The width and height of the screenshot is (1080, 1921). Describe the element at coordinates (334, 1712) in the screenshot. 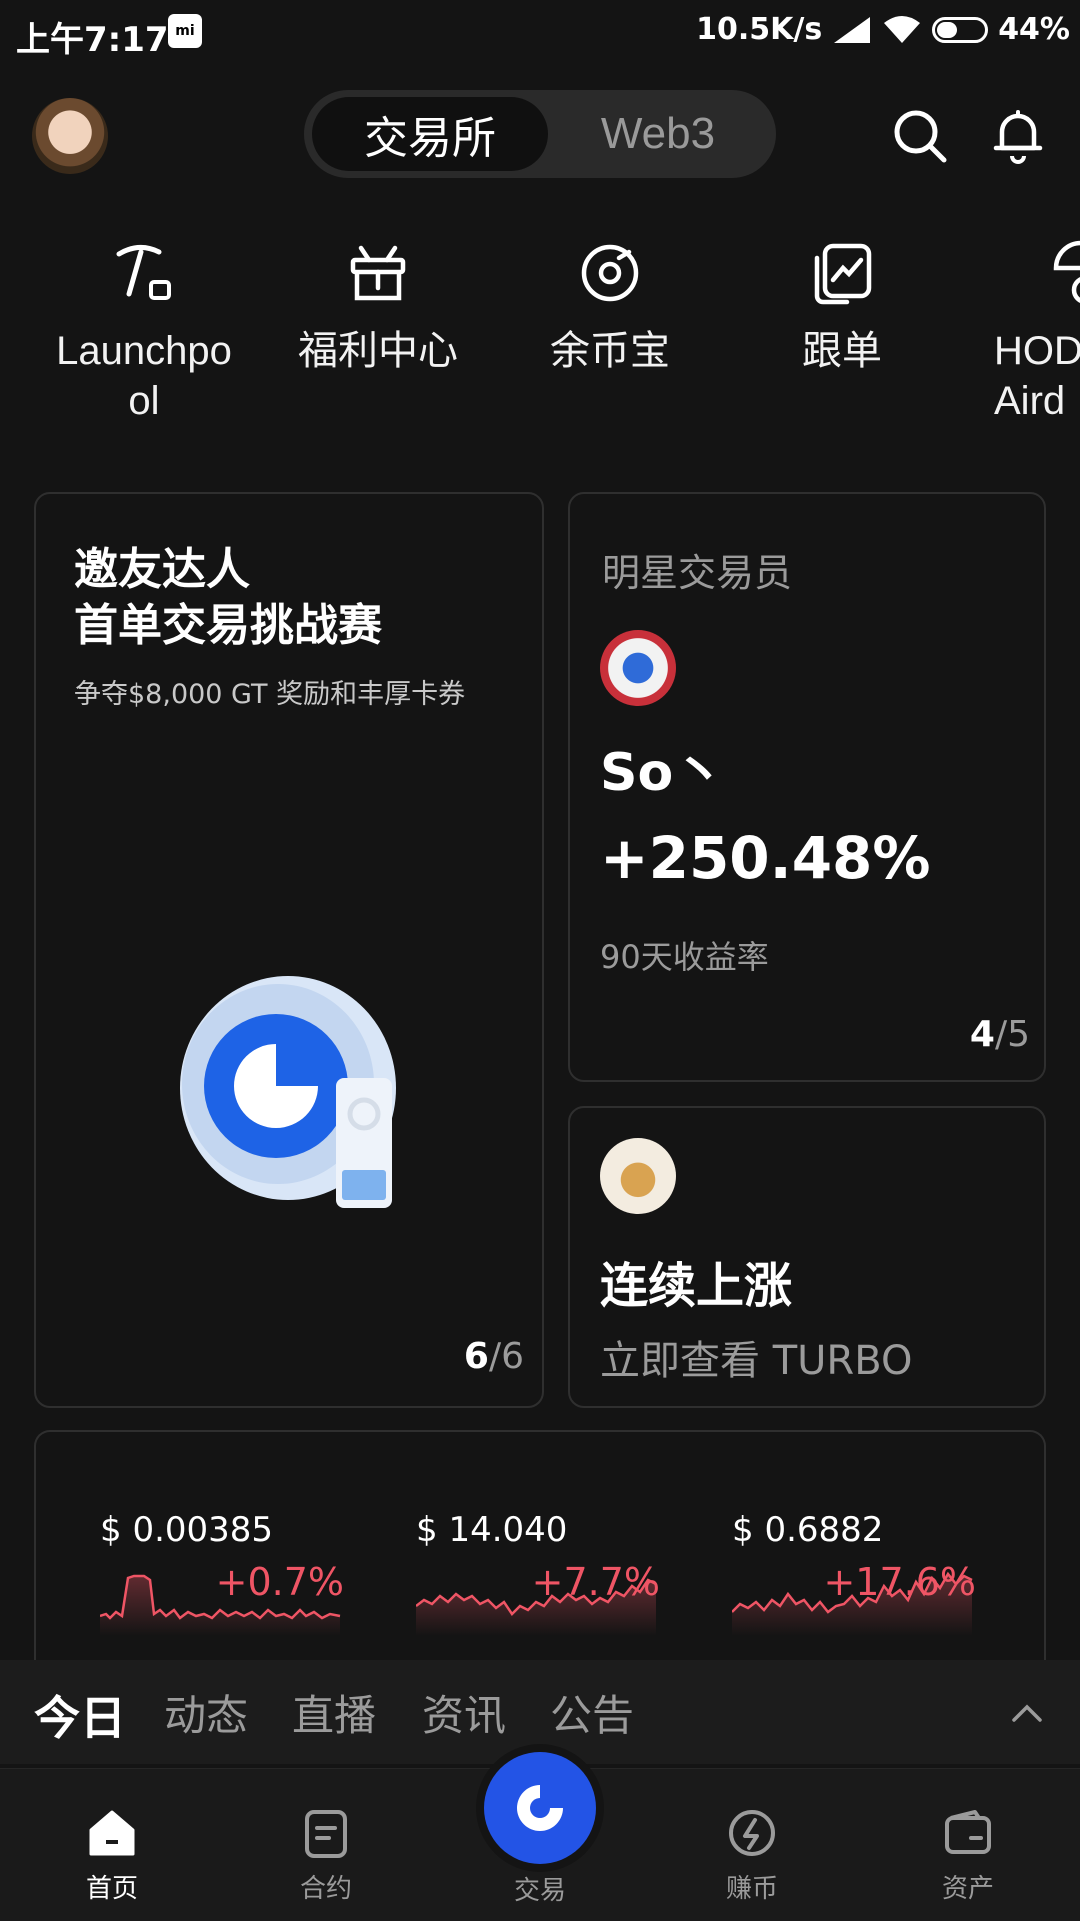

I see `tab-live: 直播` at that location.